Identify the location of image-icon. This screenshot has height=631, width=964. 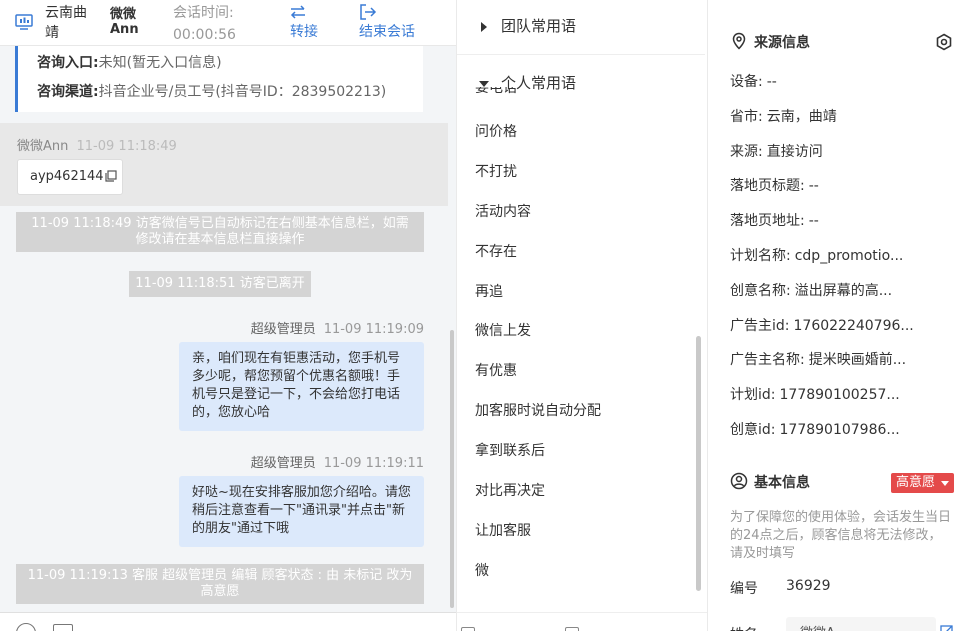
(63, 627).